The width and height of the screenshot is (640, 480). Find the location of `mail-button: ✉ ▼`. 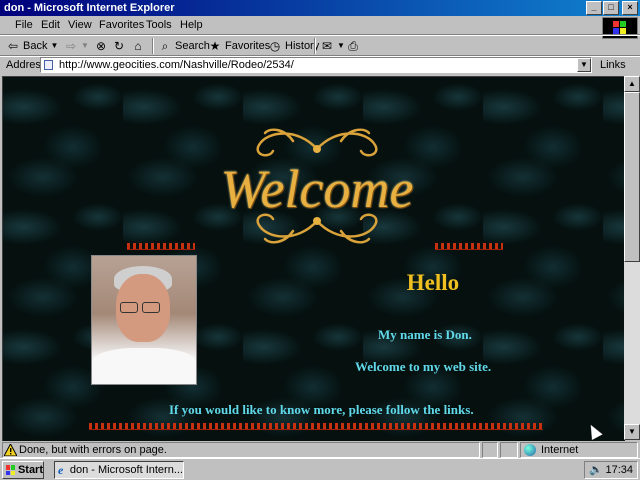

mail-button: ✉ ▼ is located at coordinates (332, 46).